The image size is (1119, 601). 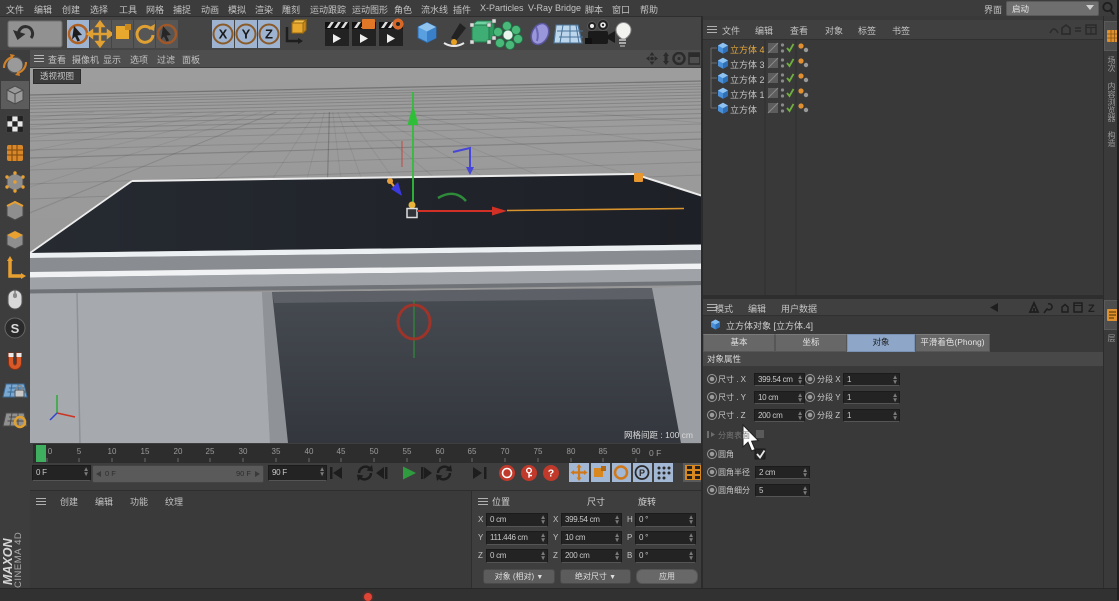 What do you see at coordinates (223, 34) in the screenshot?
I see `svg-text: X` at bounding box center [223, 34].